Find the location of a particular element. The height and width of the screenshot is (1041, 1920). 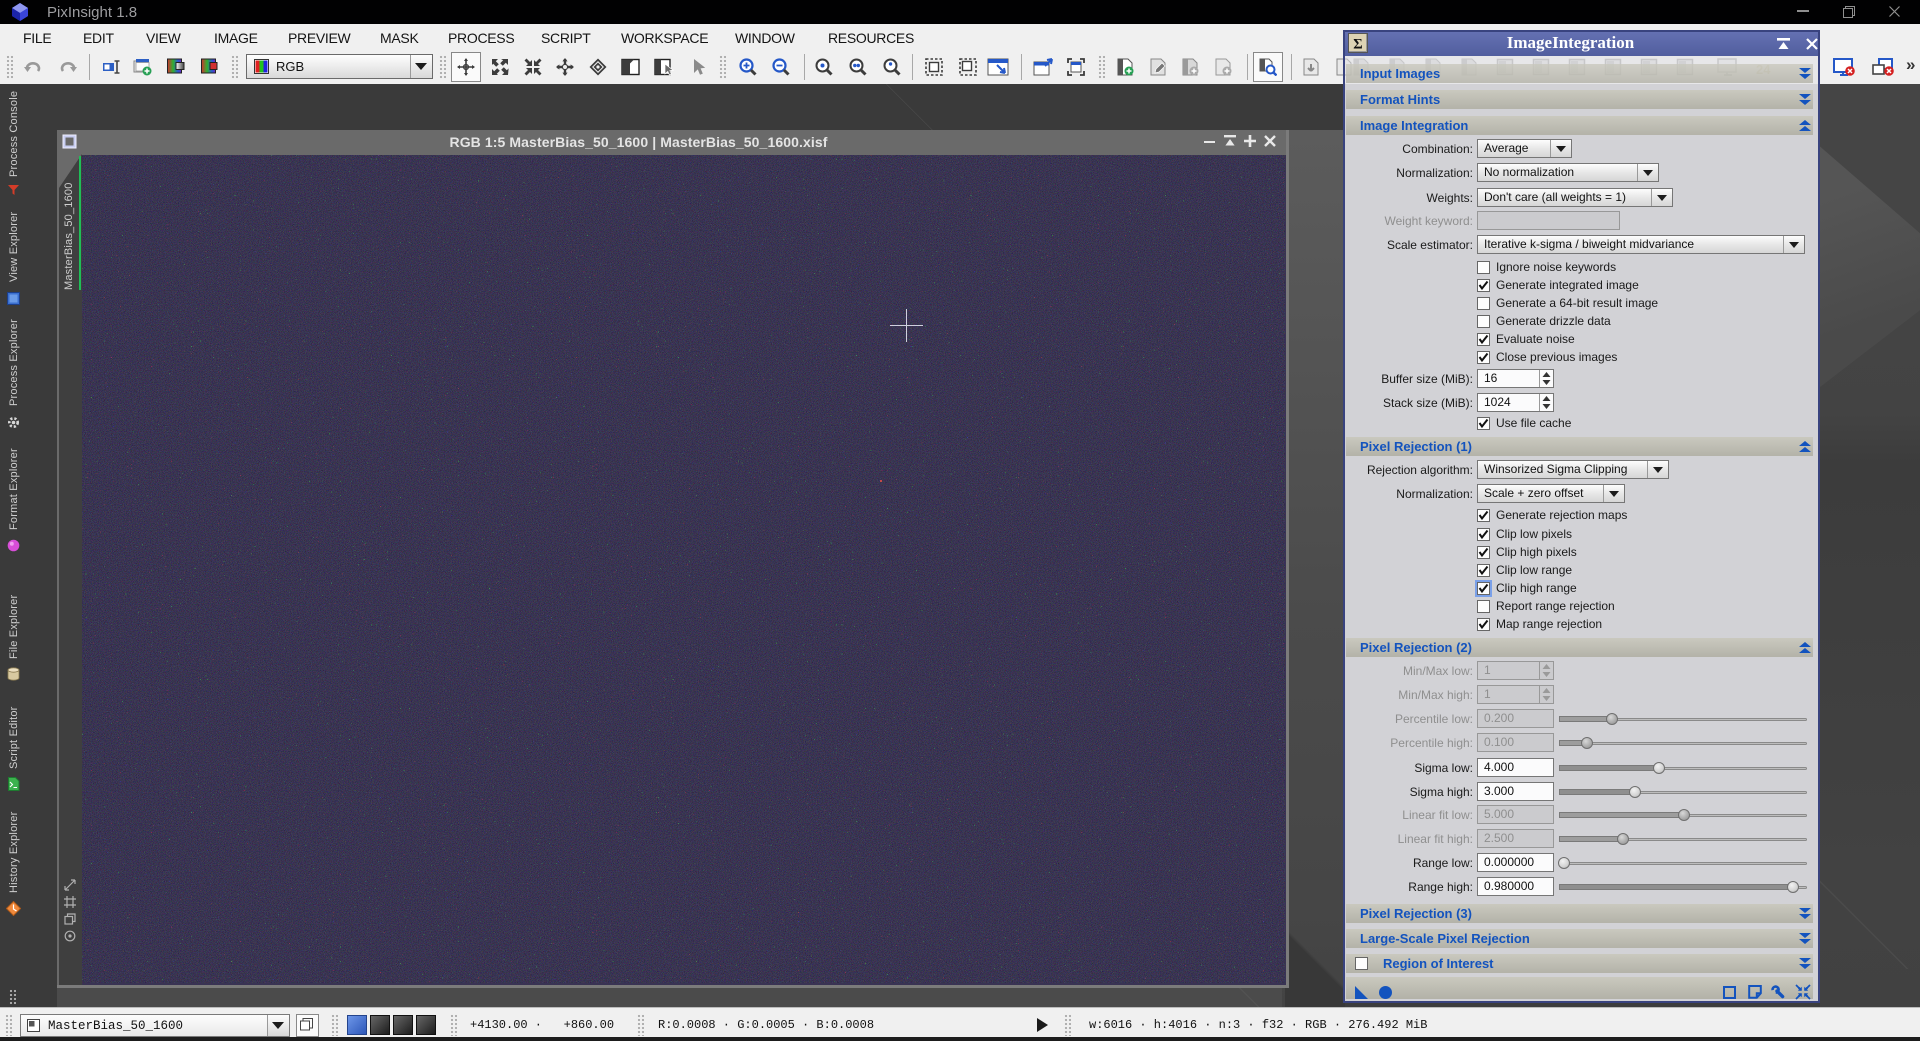

svg-text: Σ is located at coordinates (1357, 44).